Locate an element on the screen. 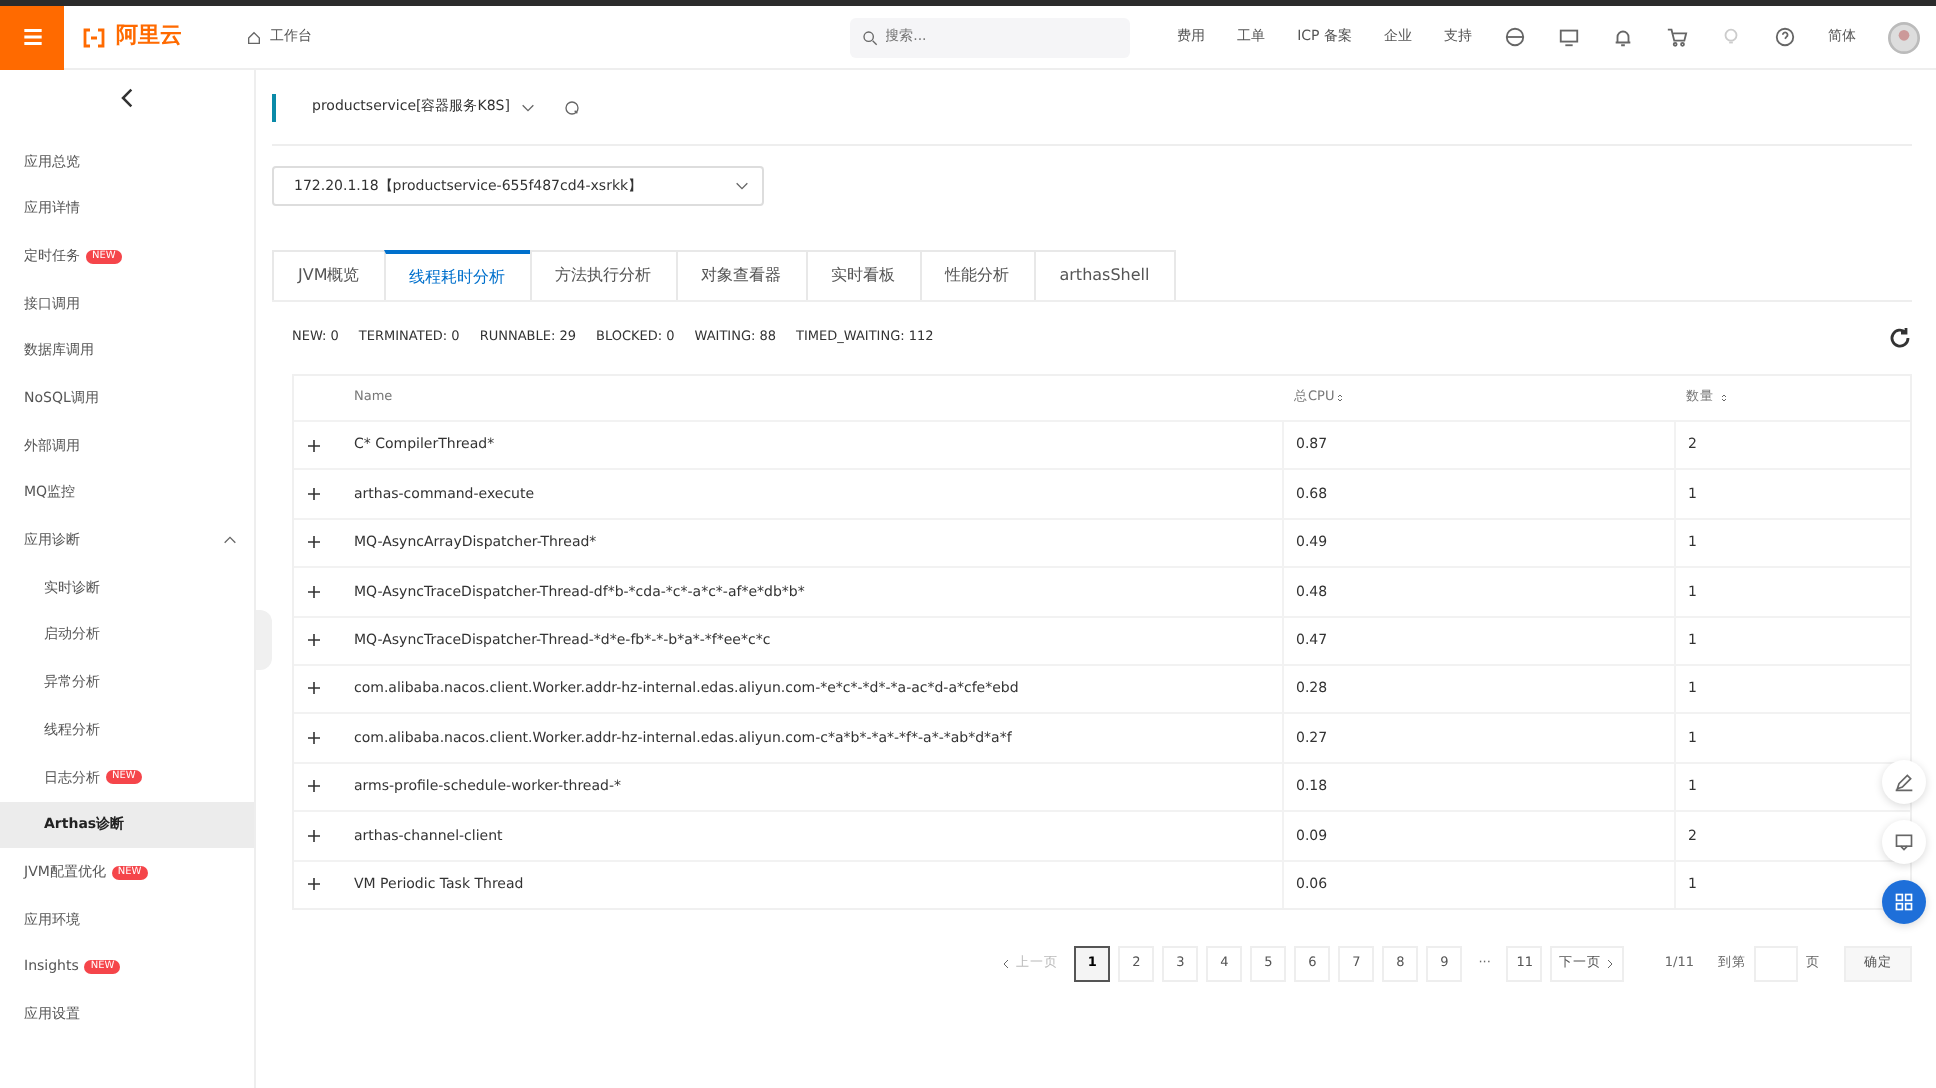 This screenshot has height=1088, width=1936. menu-icon is located at coordinates (32, 37).